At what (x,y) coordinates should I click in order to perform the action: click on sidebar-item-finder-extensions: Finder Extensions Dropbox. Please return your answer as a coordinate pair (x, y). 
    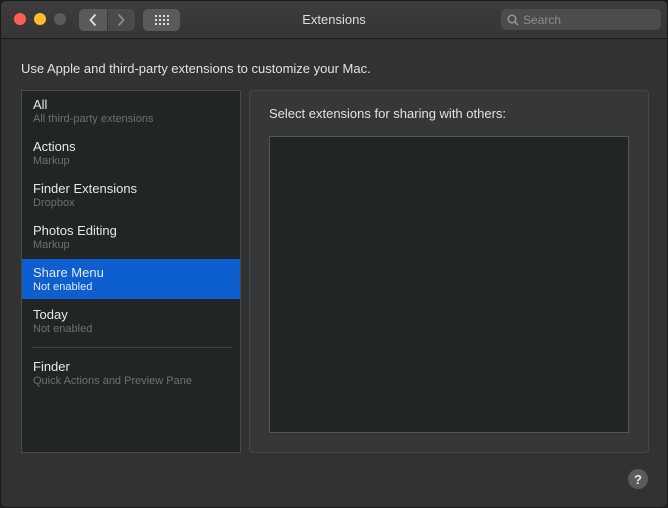
    Looking at the image, I should click on (131, 195).